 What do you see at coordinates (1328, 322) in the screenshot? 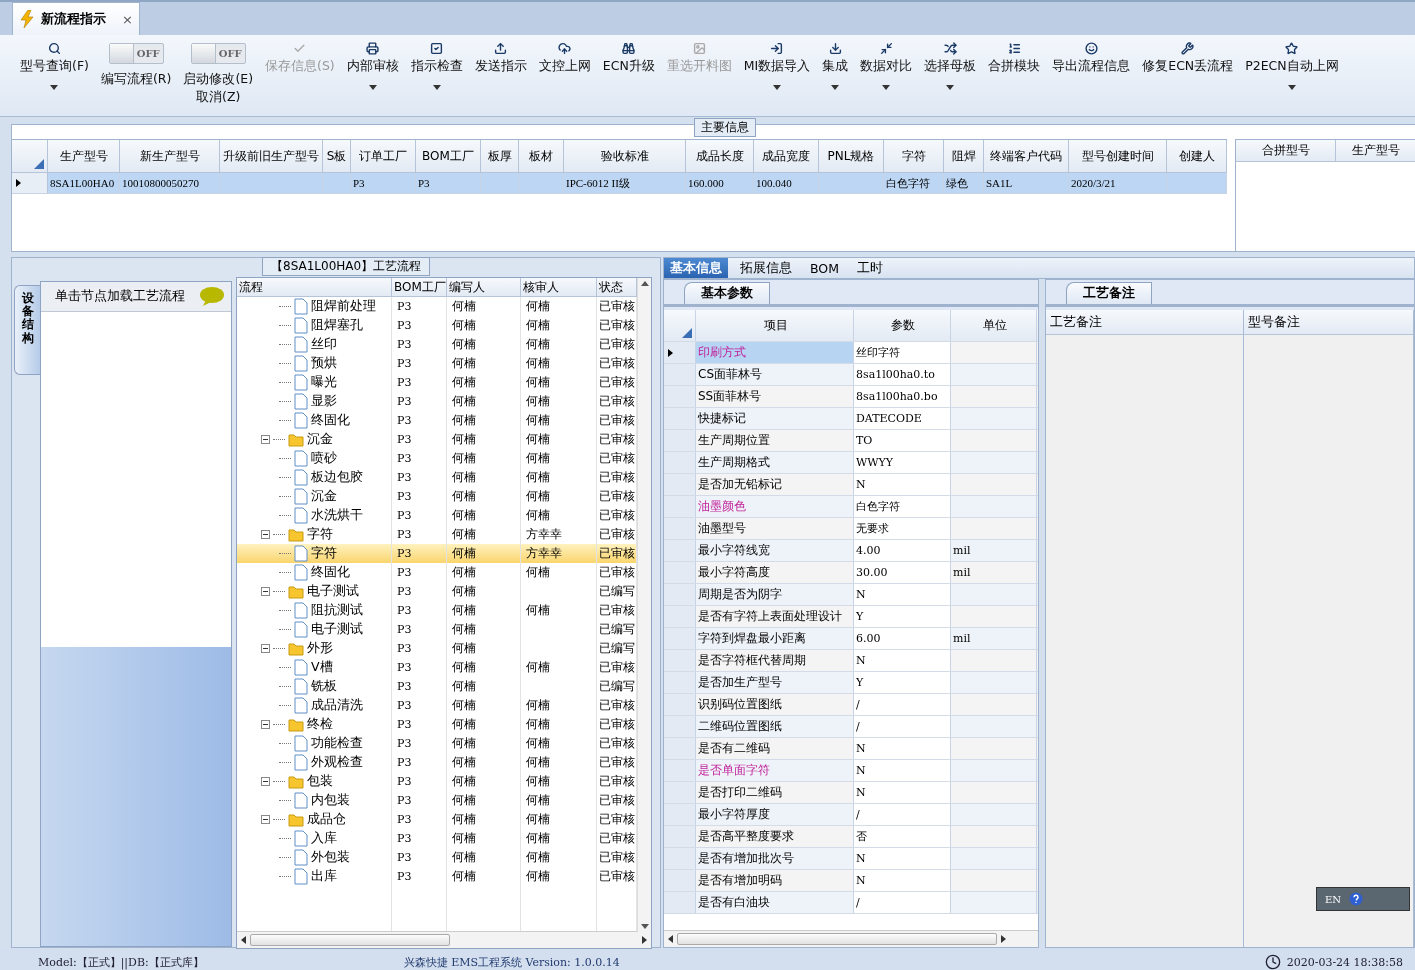
I see `column-header: 型号备注` at bounding box center [1328, 322].